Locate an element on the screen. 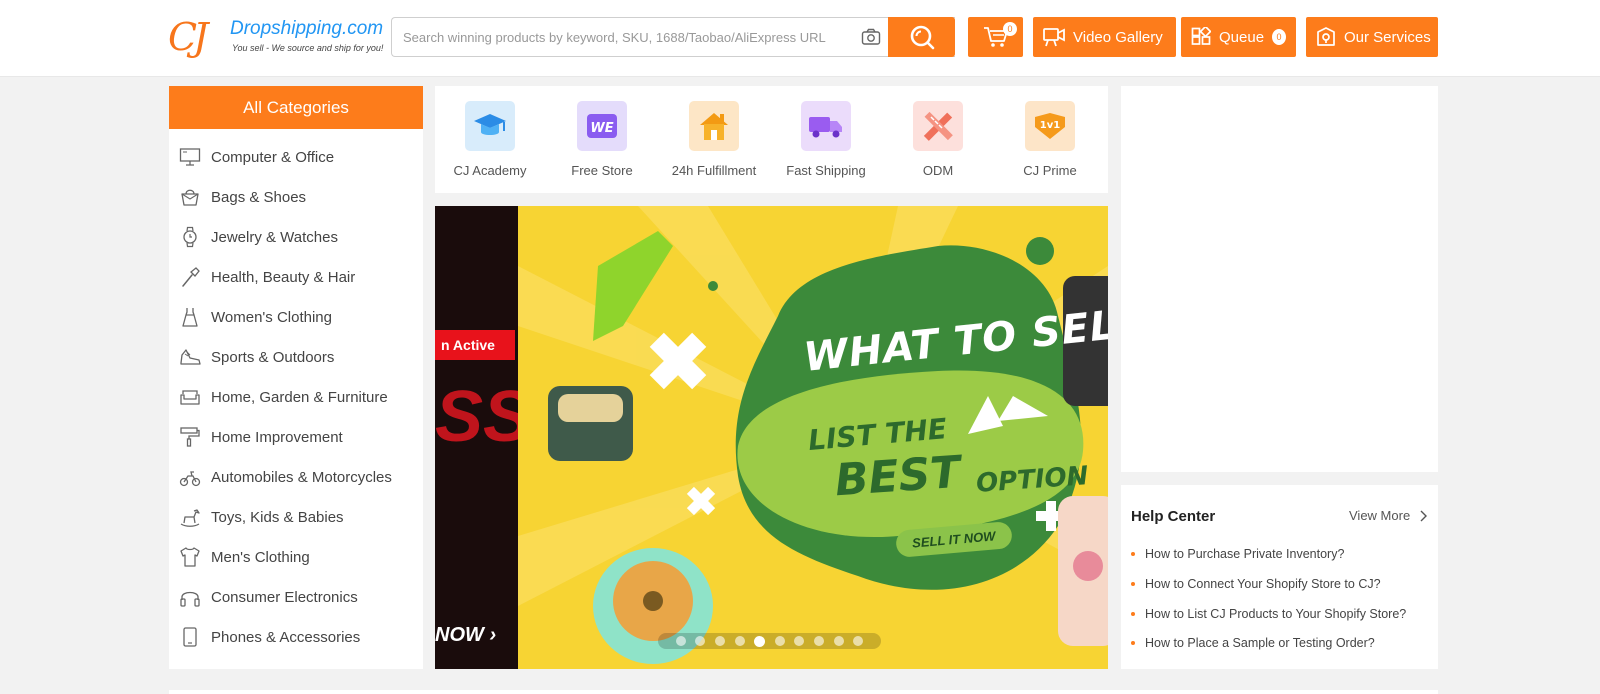 The image size is (1600, 694). category-label: Computer & Office is located at coordinates (273, 157).